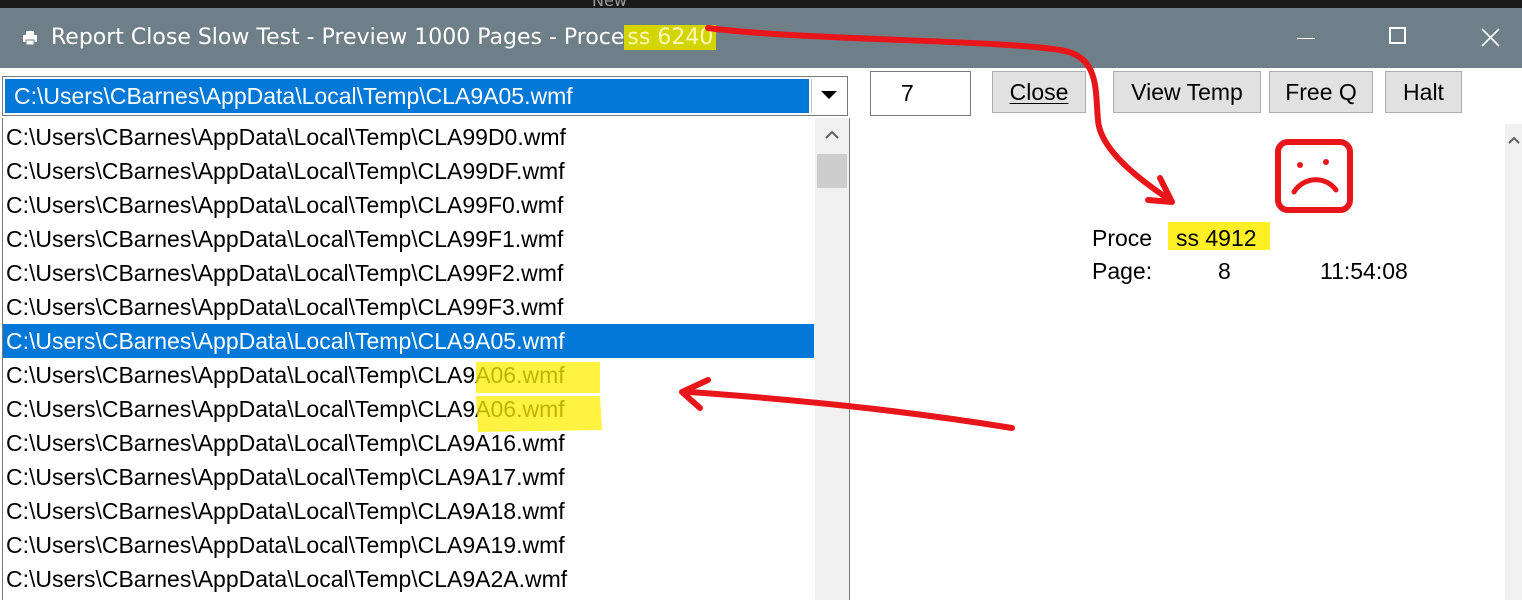 The height and width of the screenshot is (600, 1522). What do you see at coordinates (1187, 92) in the screenshot?
I see `view-temp-button: View Temp` at bounding box center [1187, 92].